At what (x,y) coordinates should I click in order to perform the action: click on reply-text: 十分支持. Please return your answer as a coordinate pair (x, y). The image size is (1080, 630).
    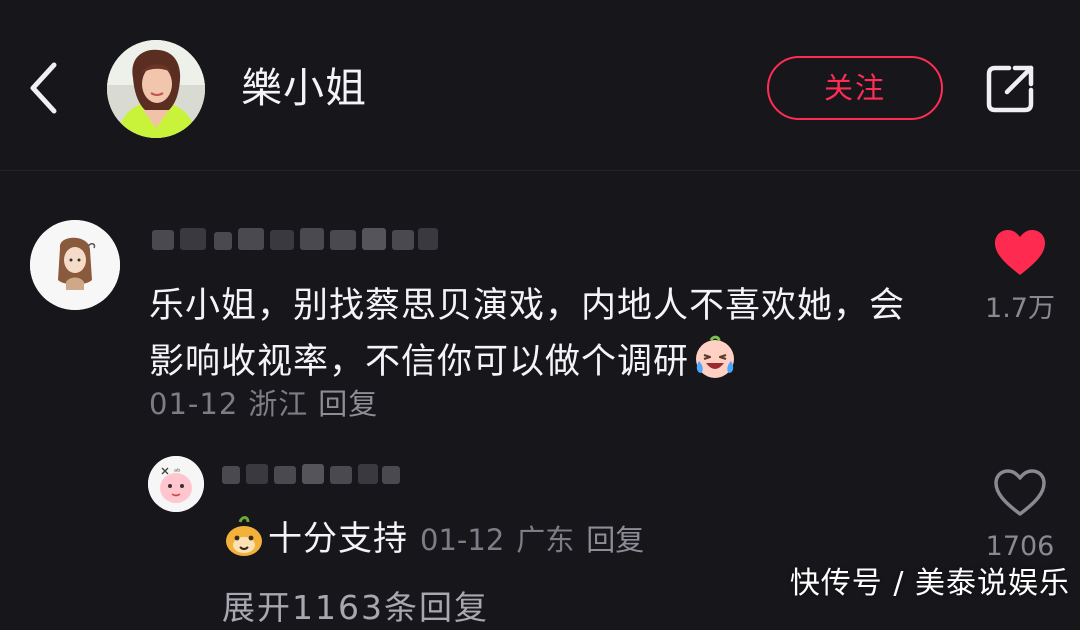
    Looking at the image, I should click on (338, 539).